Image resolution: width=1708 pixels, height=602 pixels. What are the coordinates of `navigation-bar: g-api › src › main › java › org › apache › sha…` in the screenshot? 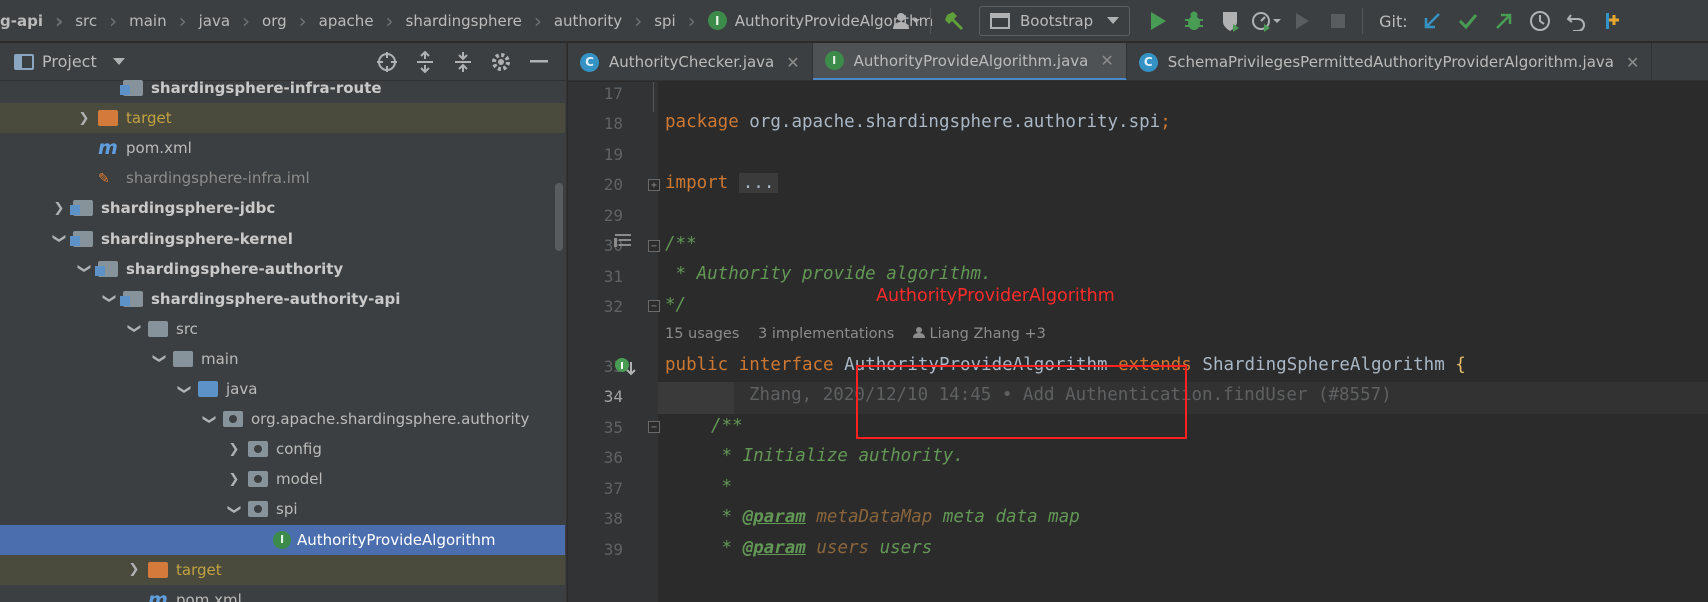 It's located at (854, 21).